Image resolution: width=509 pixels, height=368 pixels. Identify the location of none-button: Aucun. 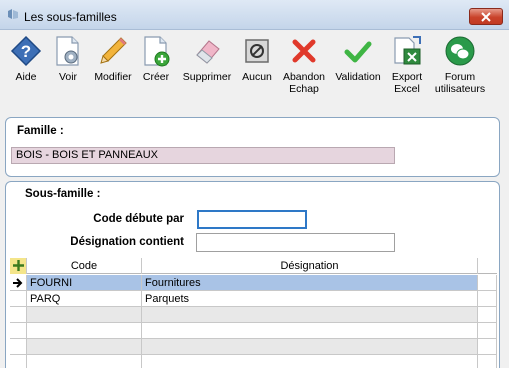
(257, 59).